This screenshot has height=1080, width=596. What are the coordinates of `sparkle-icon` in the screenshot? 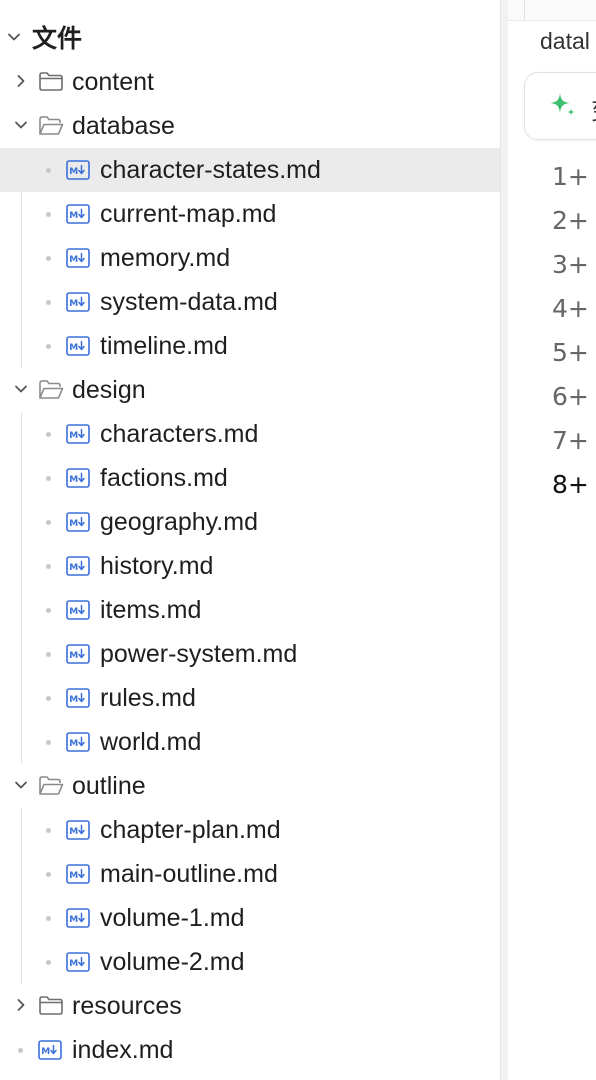 It's located at (562, 108).